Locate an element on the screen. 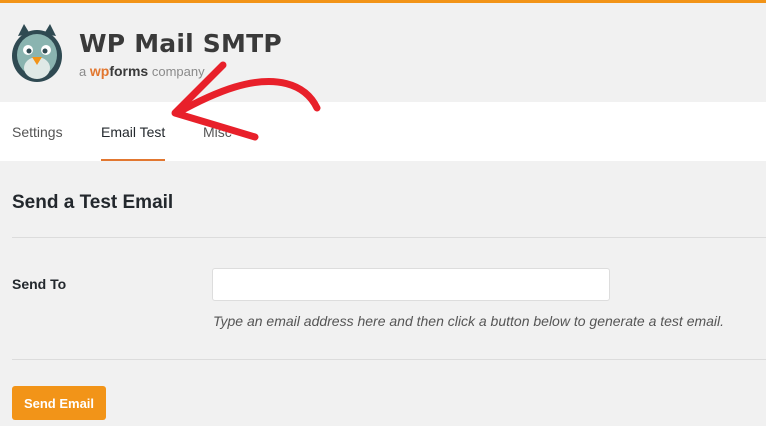 This screenshot has width=766, height=426. brand-sub-suffix: company is located at coordinates (178, 71).